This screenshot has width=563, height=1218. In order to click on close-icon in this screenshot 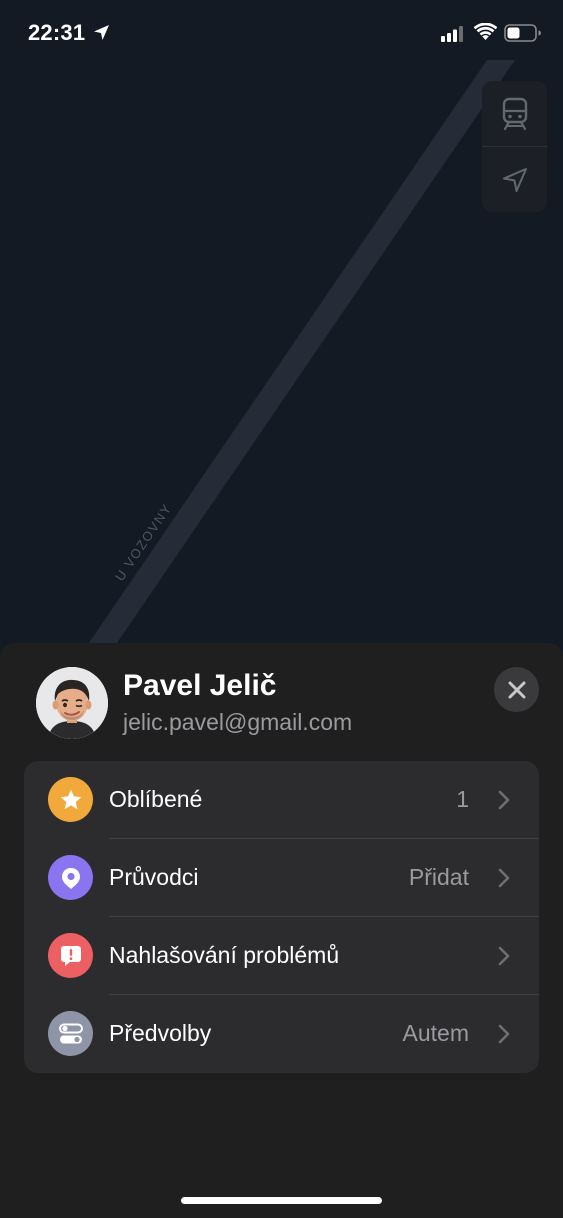, I will do `click(516, 689)`.